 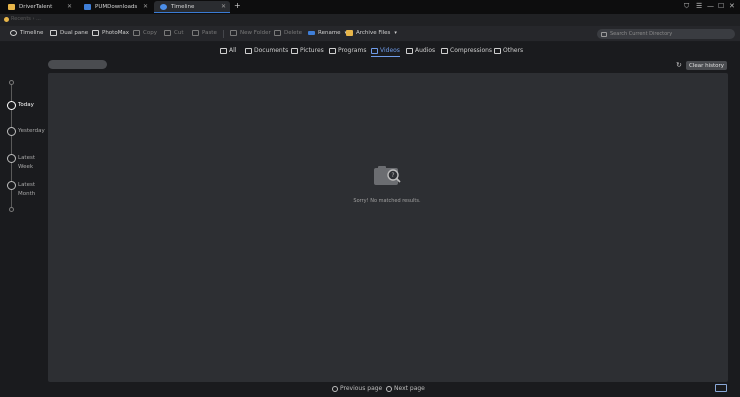 I want to click on document-icon, so click(x=248, y=50).